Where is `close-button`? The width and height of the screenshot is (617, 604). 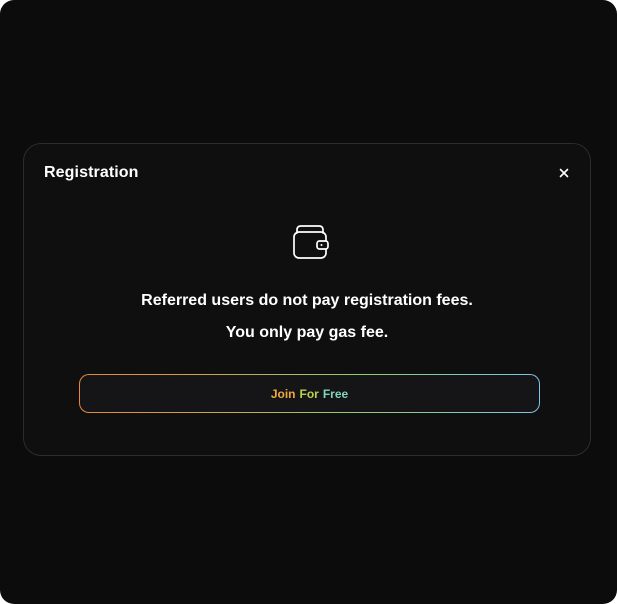
close-button is located at coordinates (564, 173).